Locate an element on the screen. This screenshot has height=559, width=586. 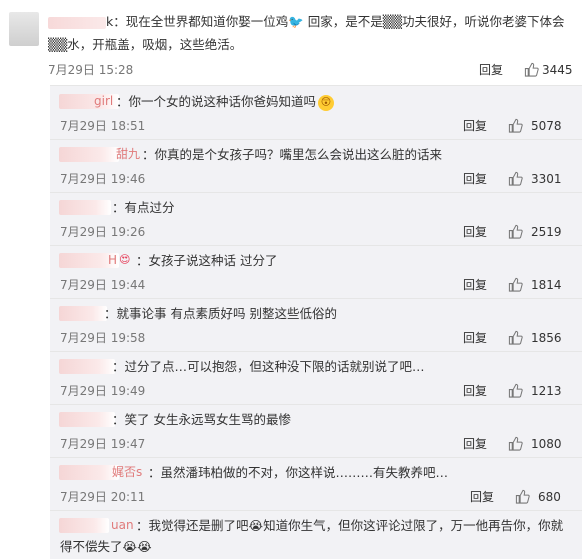
reply-item: ：就事论事 有点素质好吗 别整这些低俗的 7月29日 19:58 回复 1856 is located at coordinates (316, 325).